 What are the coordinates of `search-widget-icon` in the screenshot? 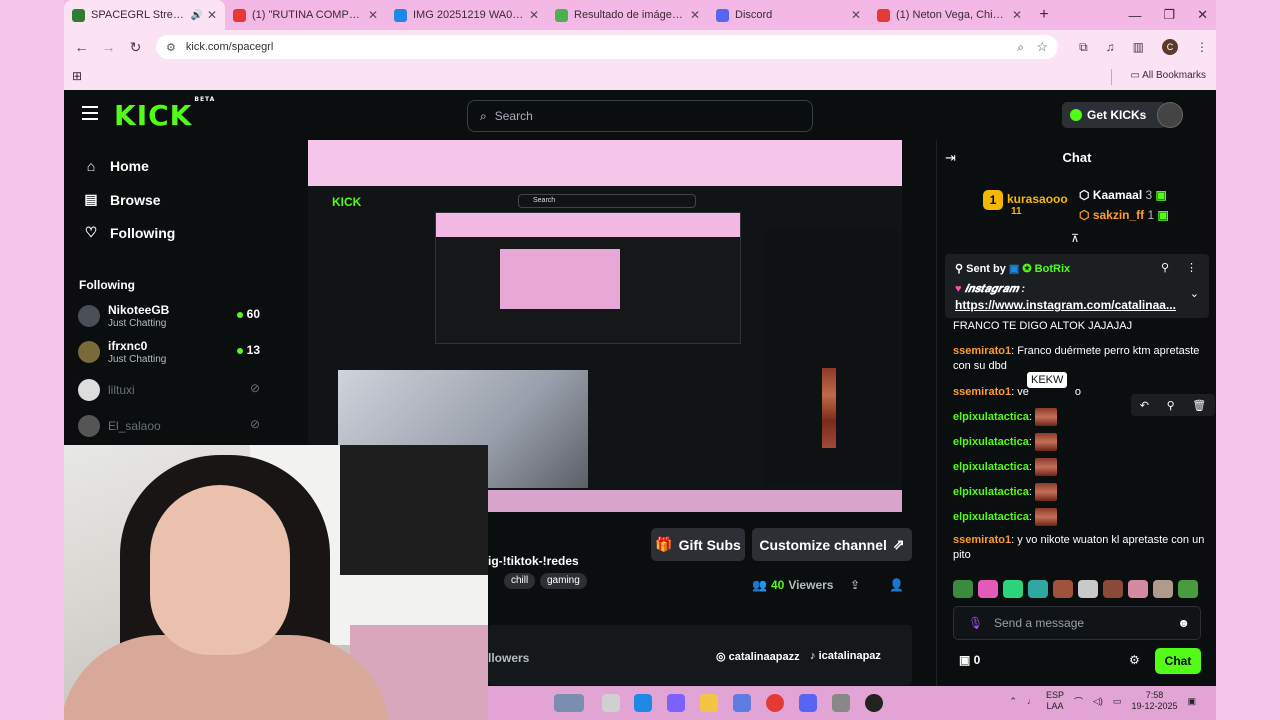 It's located at (569, 703).